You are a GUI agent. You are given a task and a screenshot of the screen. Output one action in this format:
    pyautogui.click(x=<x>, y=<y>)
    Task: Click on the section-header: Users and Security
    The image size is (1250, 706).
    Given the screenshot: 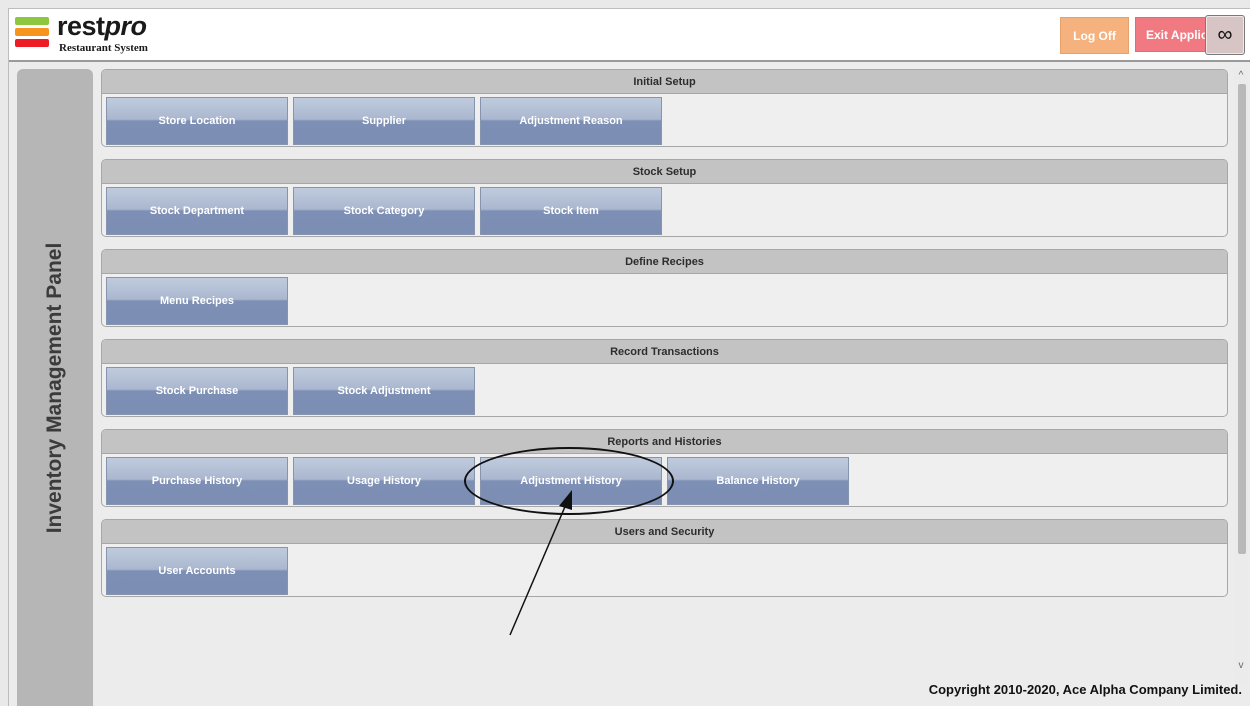 What is the action you would take?
    pyautogui.click(x=664, y=532)
    